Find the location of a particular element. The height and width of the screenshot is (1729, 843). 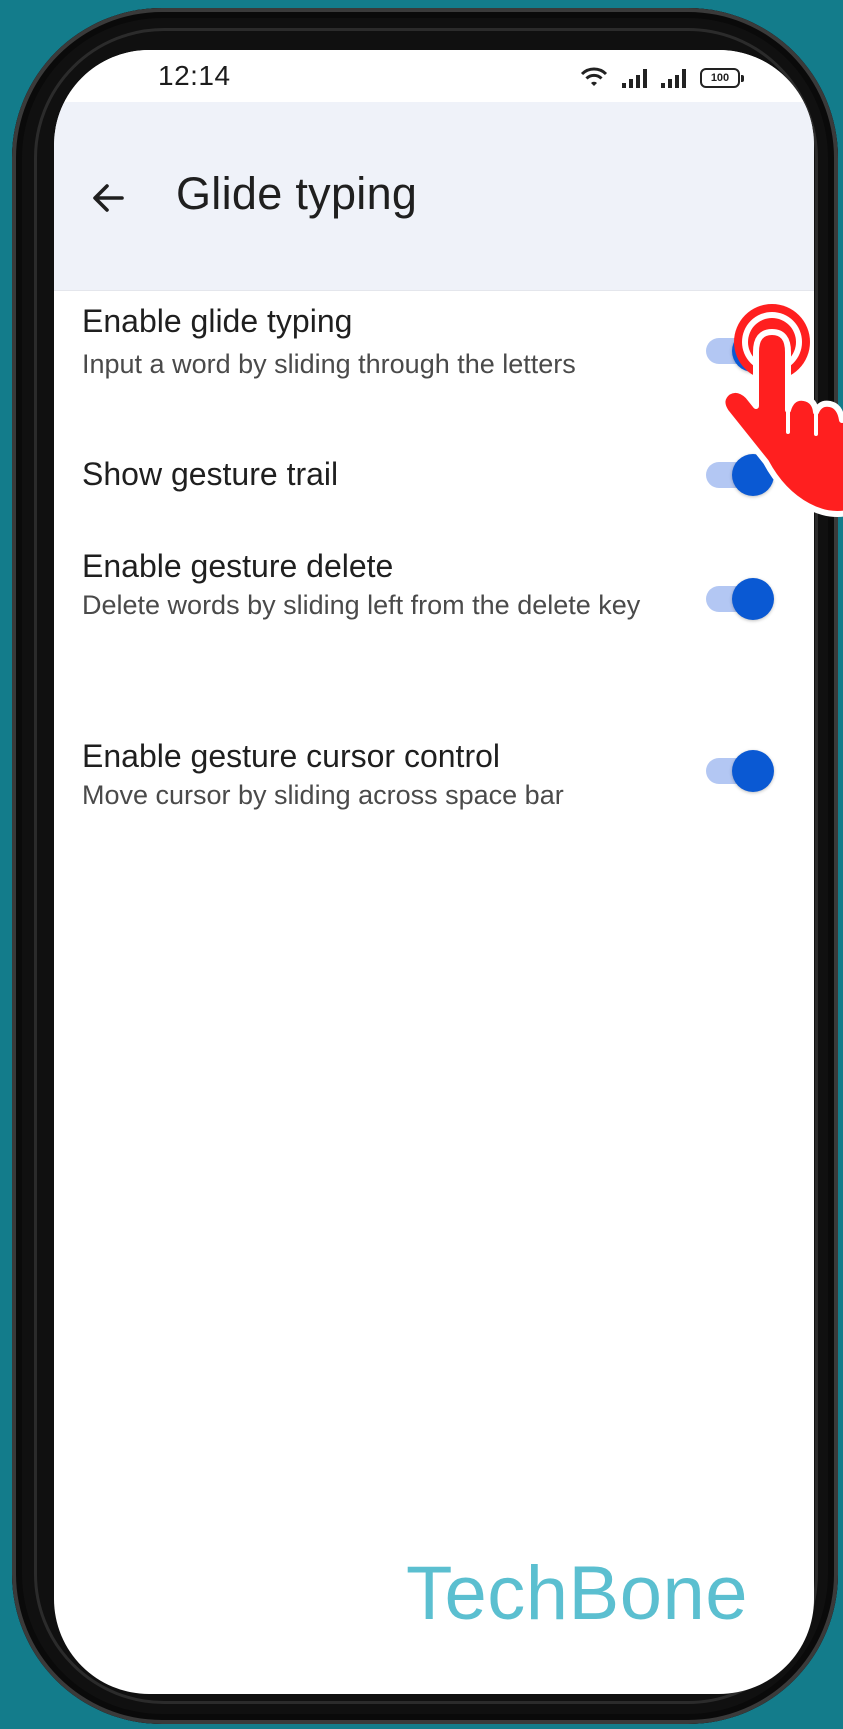

setting-show-gesture-trail: Show gesture trail is located at coordinates (434, 476).